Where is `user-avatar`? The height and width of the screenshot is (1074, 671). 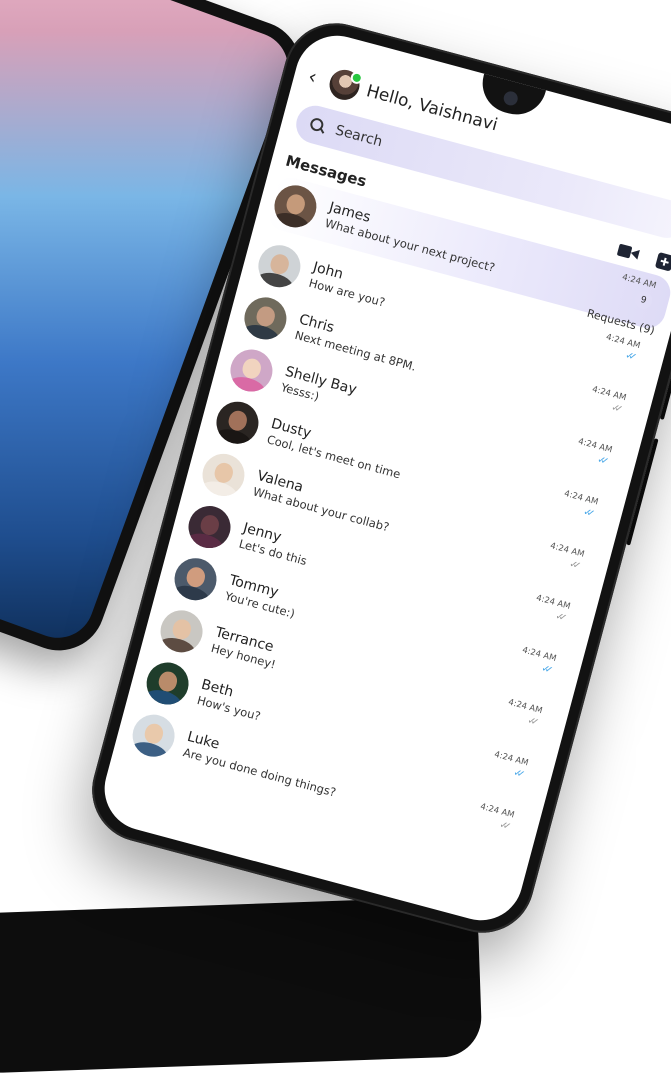 user-avatar is located at coordinates (345, 85).